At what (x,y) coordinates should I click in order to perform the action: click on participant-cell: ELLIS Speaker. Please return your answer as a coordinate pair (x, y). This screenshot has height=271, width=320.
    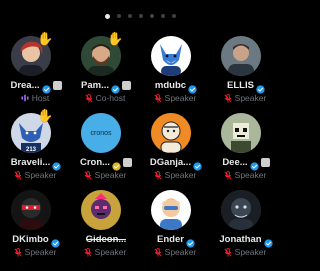
    Looking at the image, I should click on (245, 68).